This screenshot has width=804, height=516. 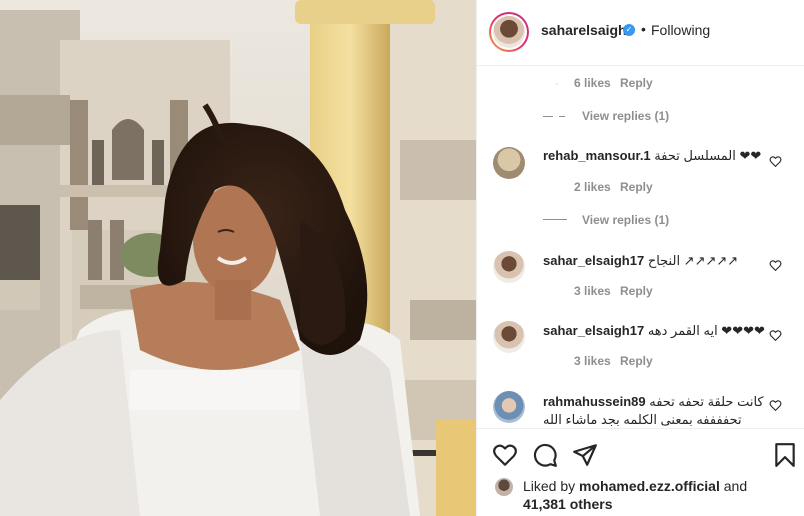 What do you see at coordinates (584, 30) in the screenshot?
I see `author-username: saharelsaigh` at bounding box center [584, 30].